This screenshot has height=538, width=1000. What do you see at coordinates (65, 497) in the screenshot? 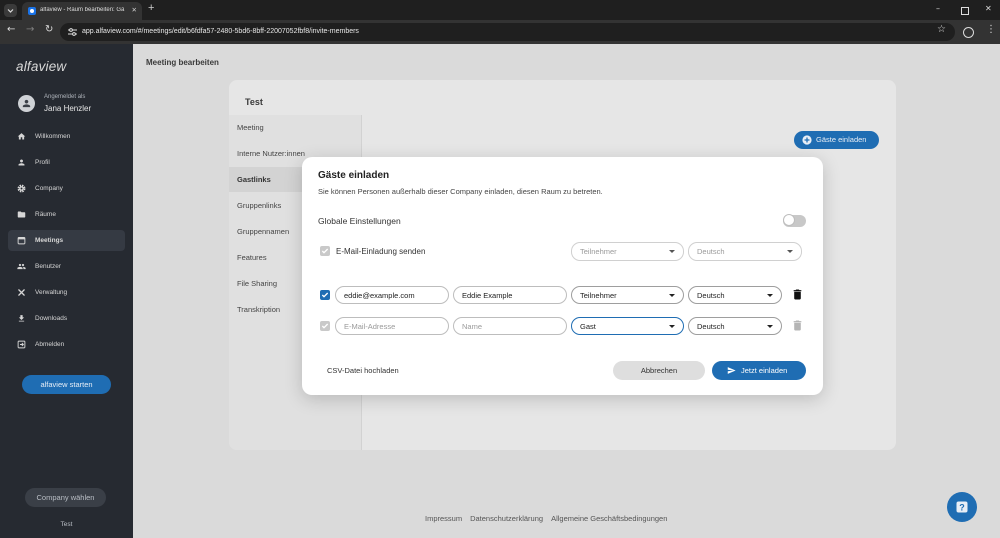
I see `choose-company-button: Company wählen` at bounding box center [65, 497].